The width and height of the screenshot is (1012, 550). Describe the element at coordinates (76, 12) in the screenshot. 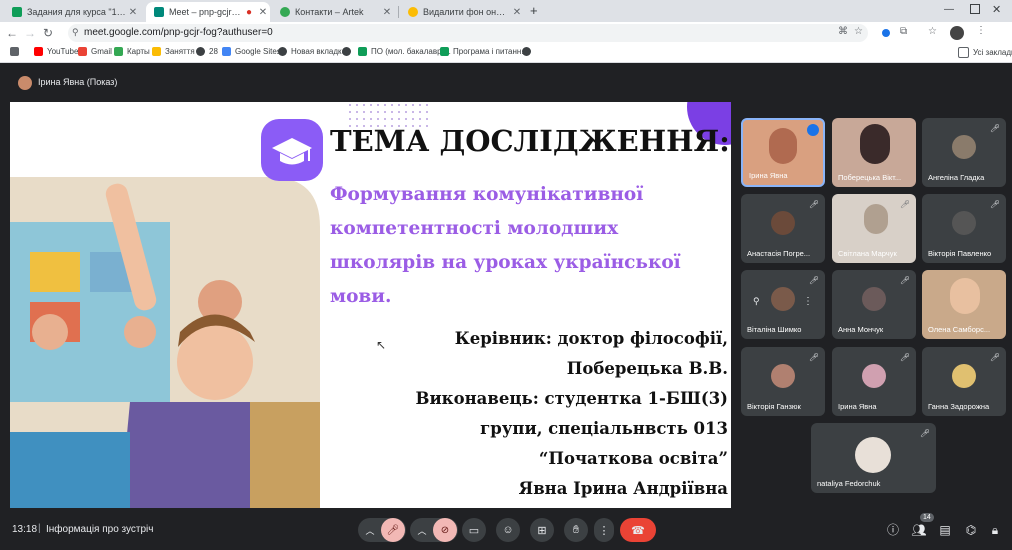

I see `tab-label: Задания для курса "1-БШ(3),` at that location.